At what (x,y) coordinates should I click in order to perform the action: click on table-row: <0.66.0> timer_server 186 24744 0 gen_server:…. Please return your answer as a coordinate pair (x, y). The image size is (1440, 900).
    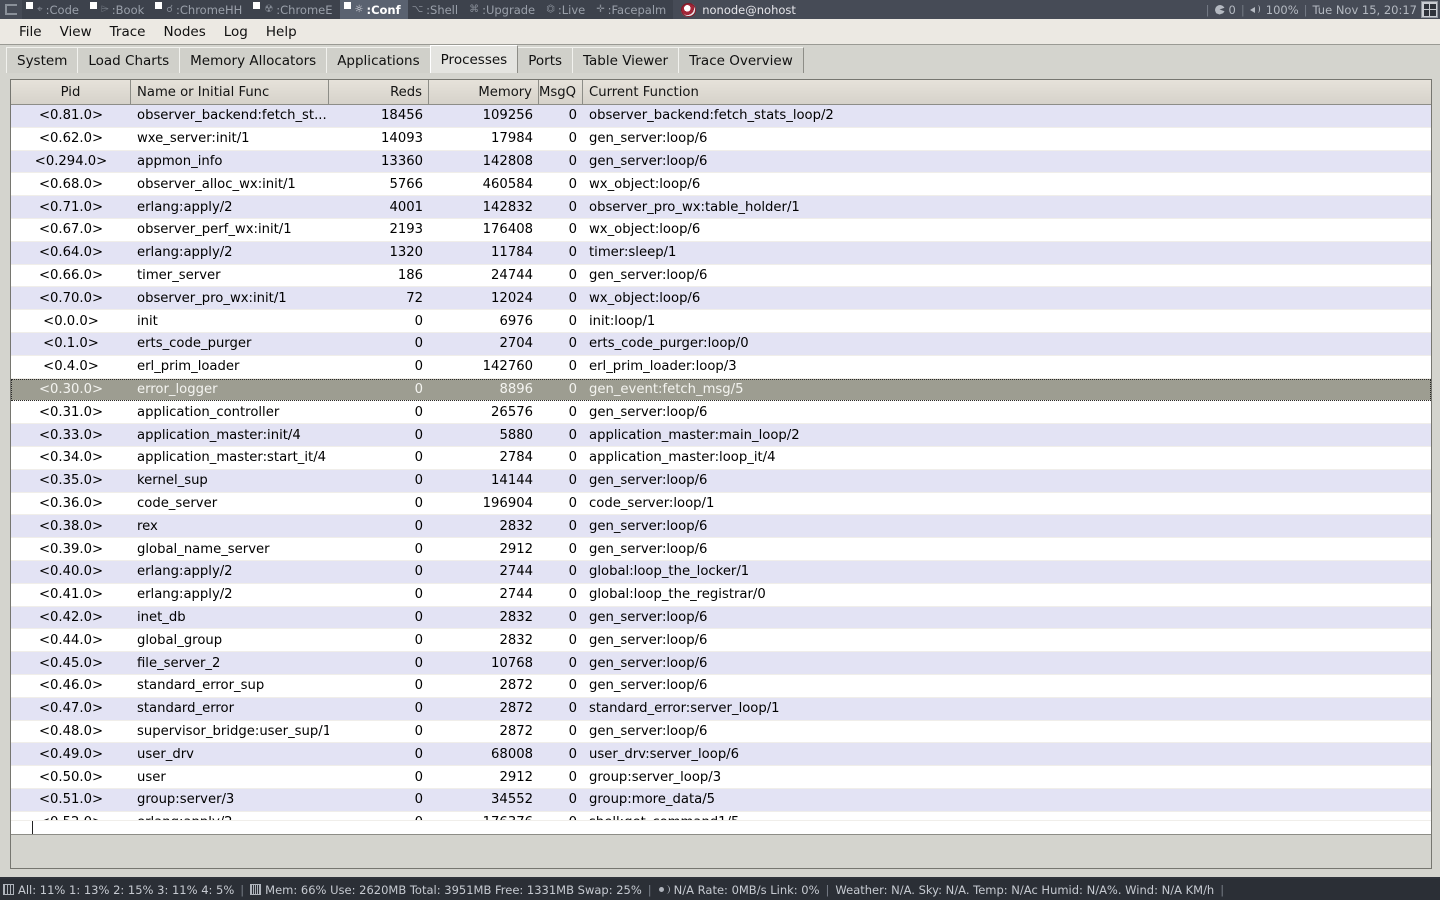
    Looking at the image, I should click on (721, 276).